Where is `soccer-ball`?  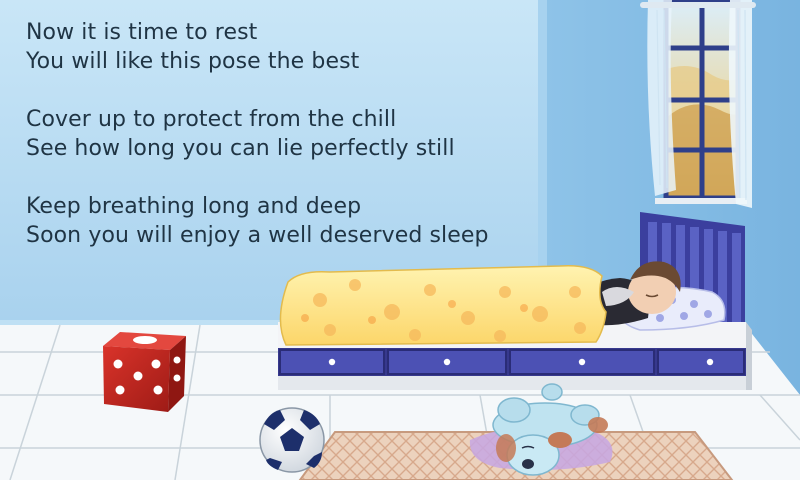
soccer-ball is located at coordinates (292, 440).